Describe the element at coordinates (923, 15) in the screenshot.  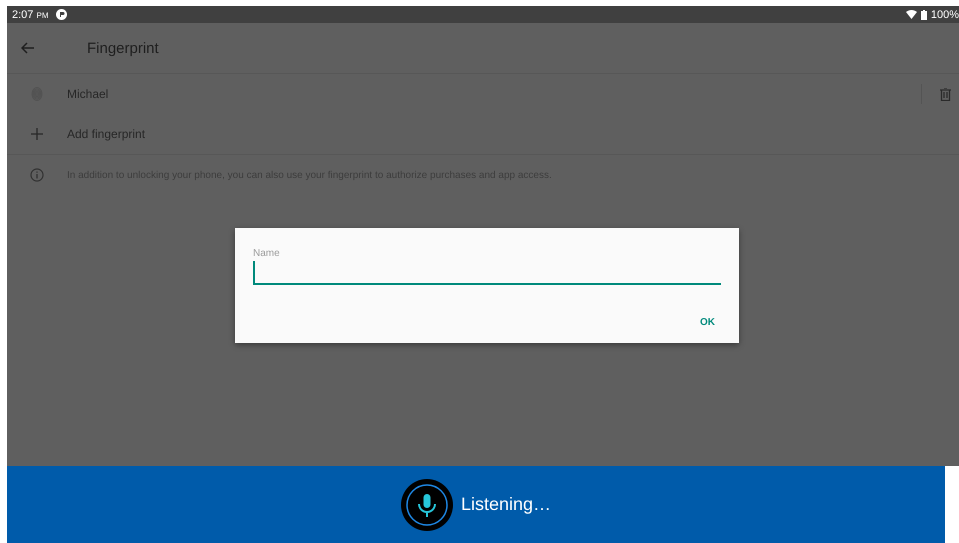
I see `battery-icon` at that location.